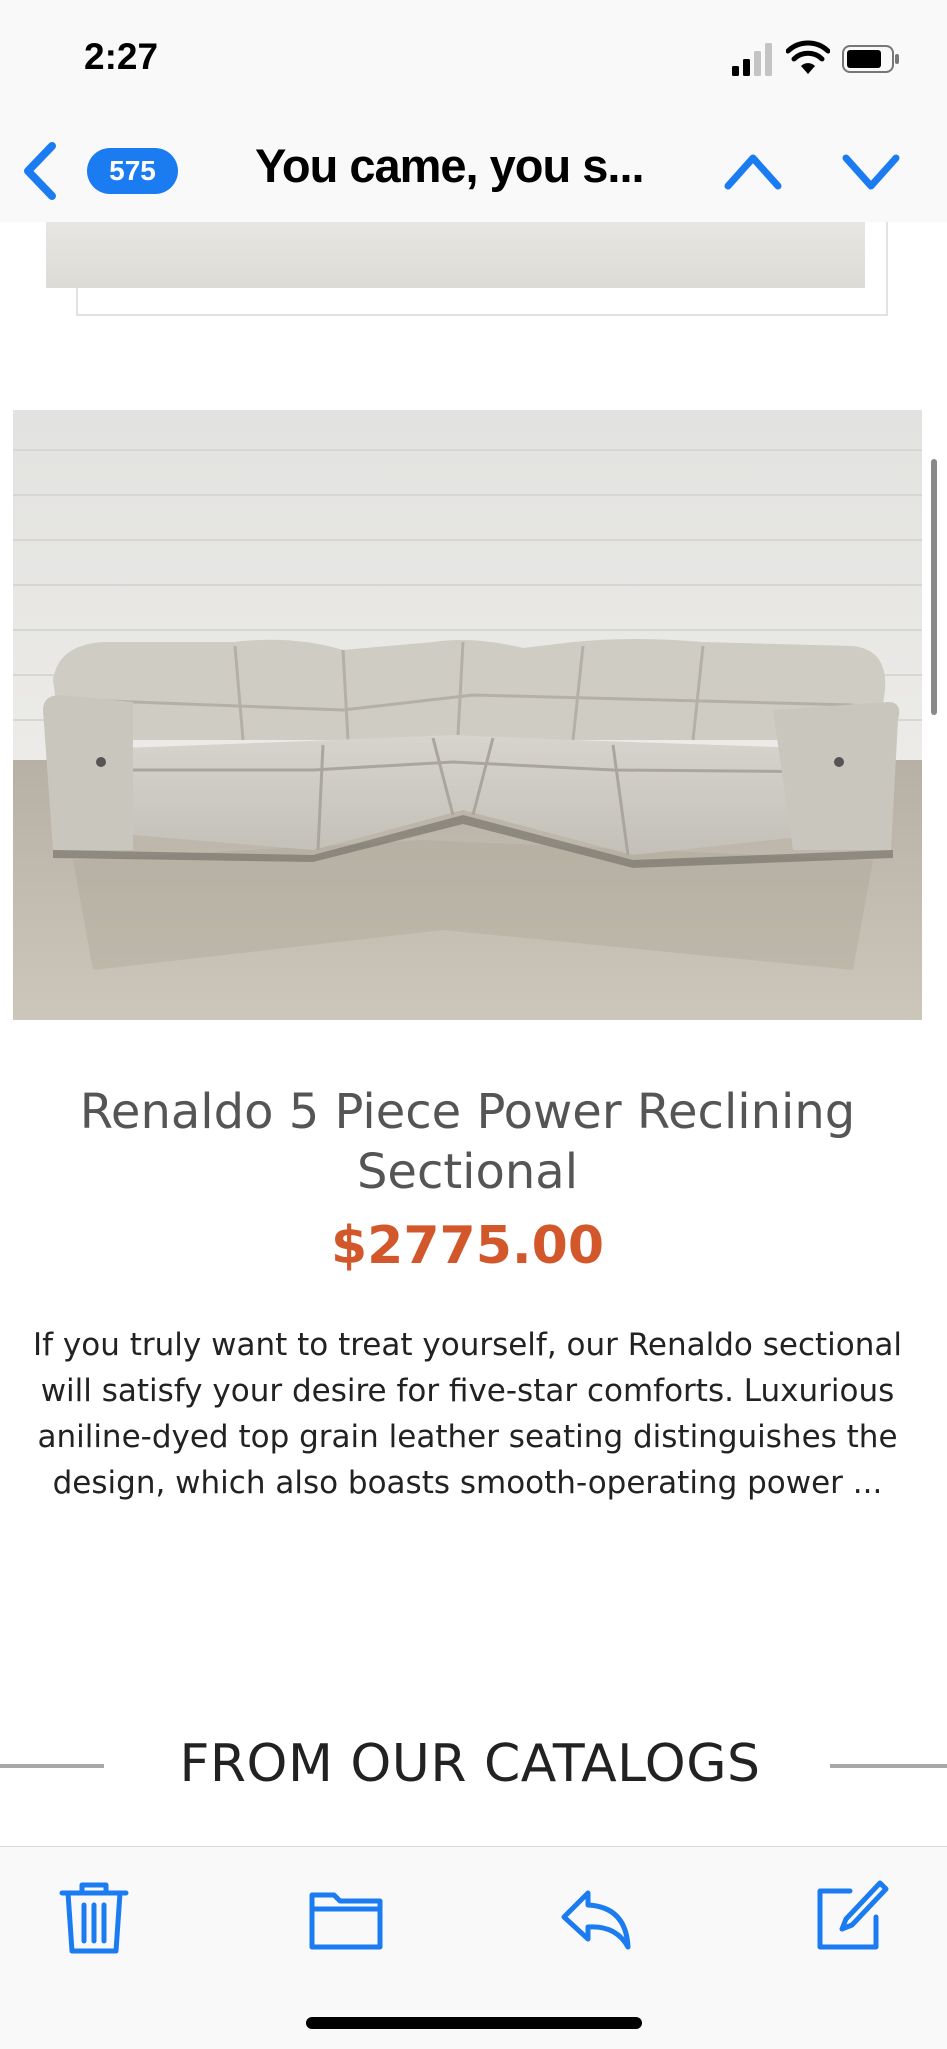 This screenshot has height=2049, width=947. Describe the element at coordinates (473, 59) in the screenshot. I see `status-bar: 2:27` at that location.